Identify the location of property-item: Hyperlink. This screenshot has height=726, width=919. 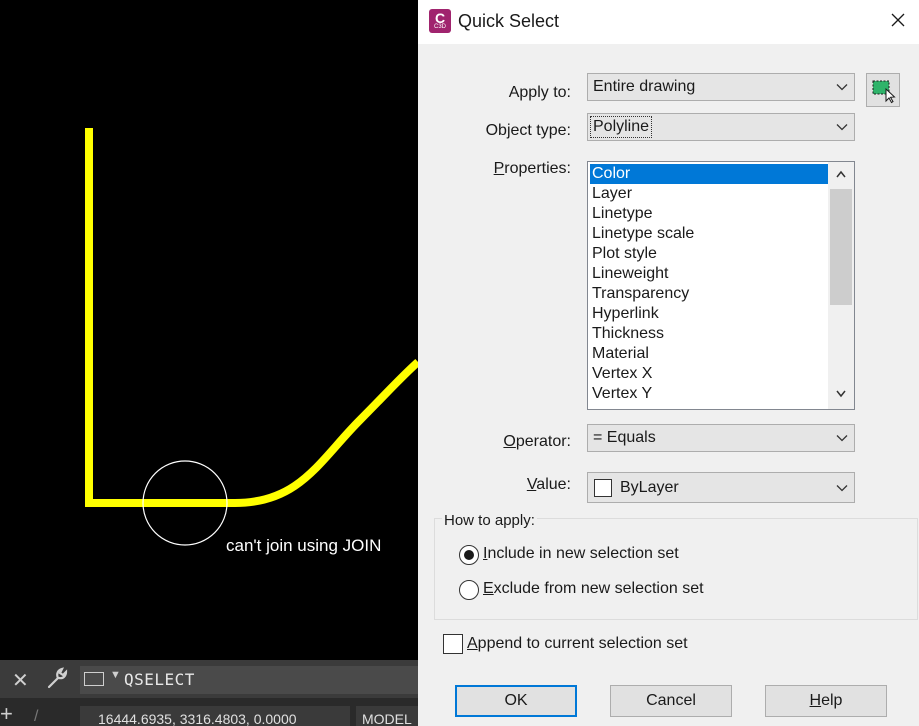
(710, 314).